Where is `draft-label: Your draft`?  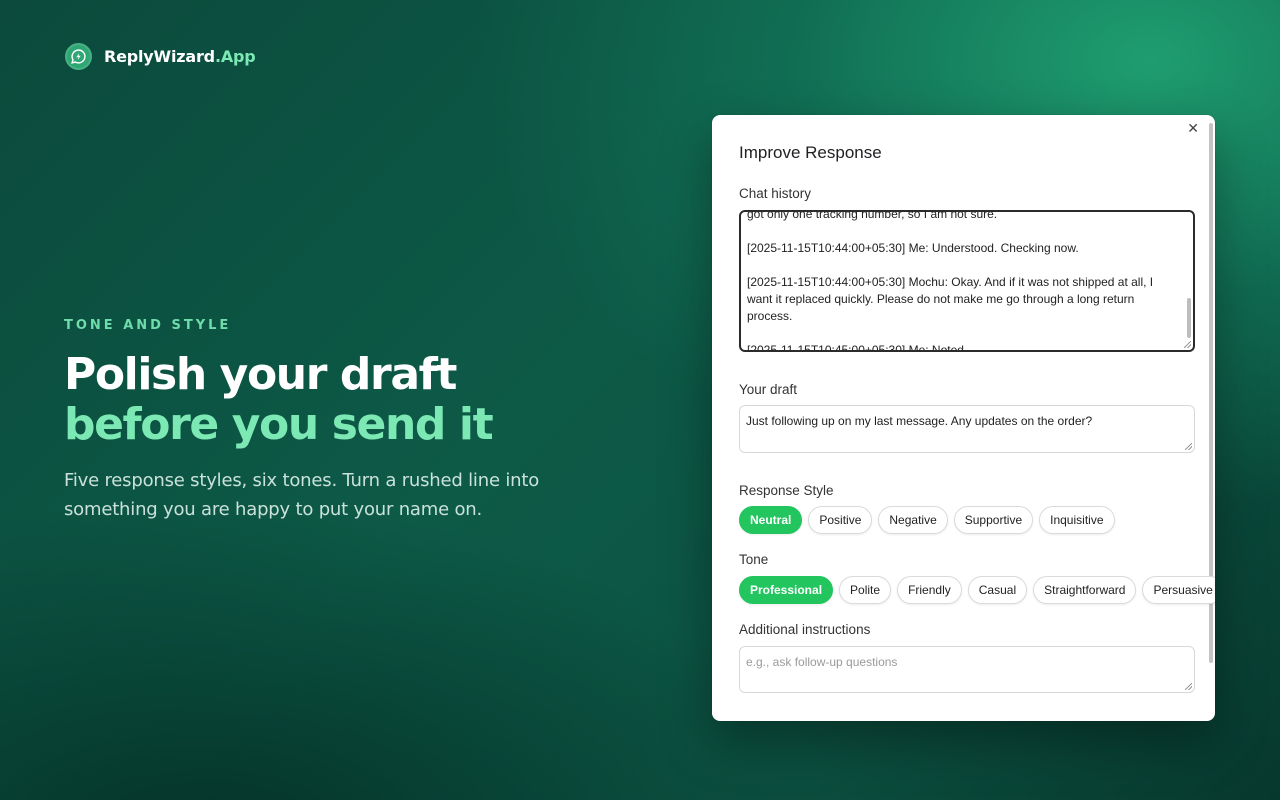
draft-label: Your draft is located at coordinates (768, 389).